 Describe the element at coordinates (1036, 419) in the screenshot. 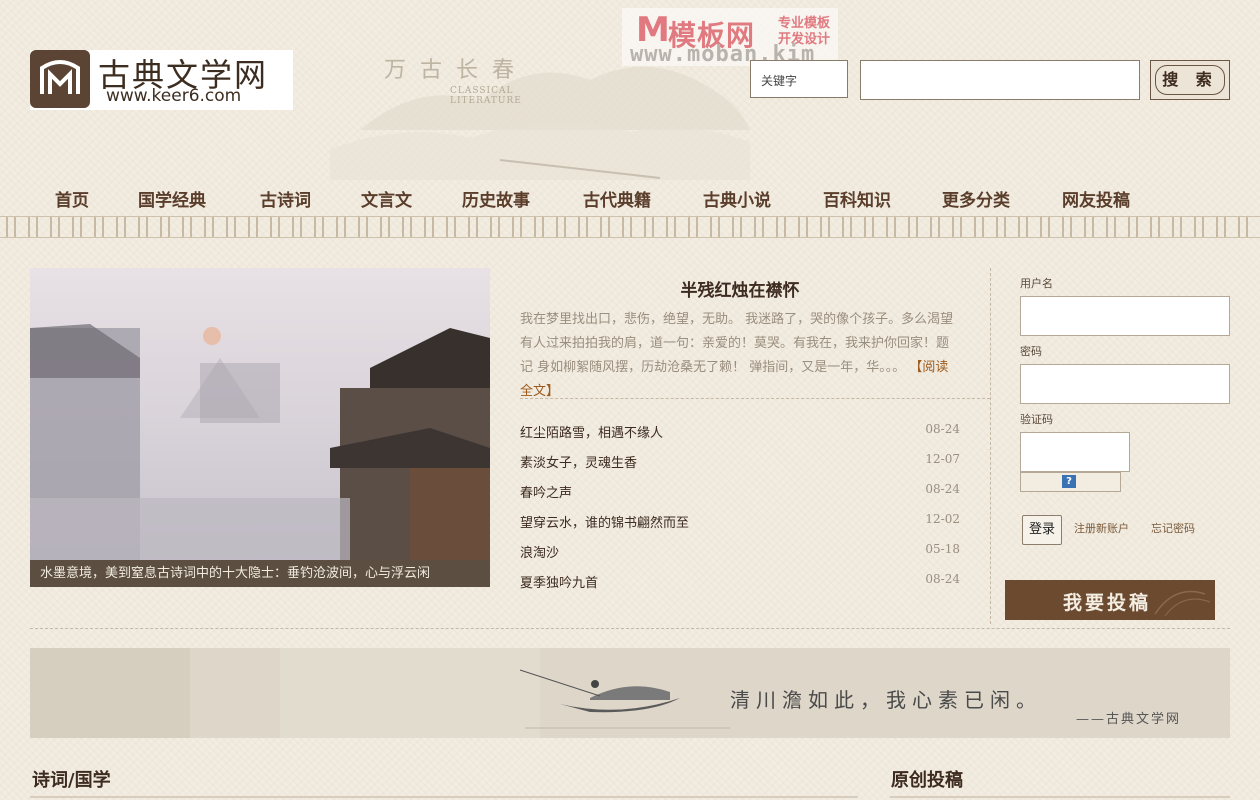

I see `captcha-label: 验证码` at that location.